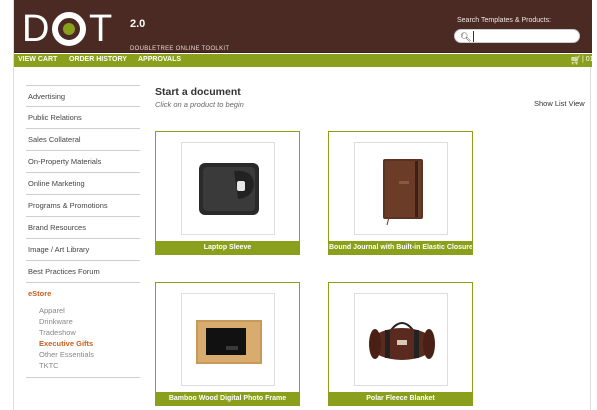 This screenshot has height=410, width=597. I want to click on sidebar-item-best-practices: Best Practices Forum, so click(83, 272).